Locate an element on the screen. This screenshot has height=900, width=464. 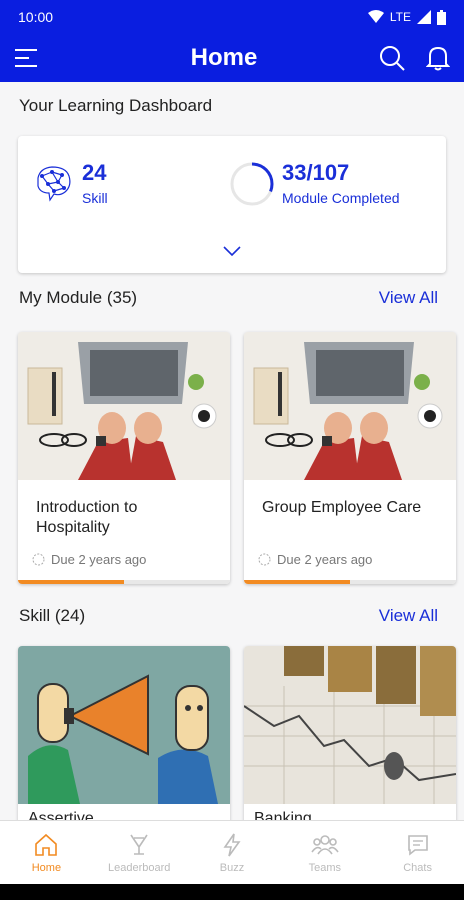
skill-count: 24 is located at coordinates (94, 172).